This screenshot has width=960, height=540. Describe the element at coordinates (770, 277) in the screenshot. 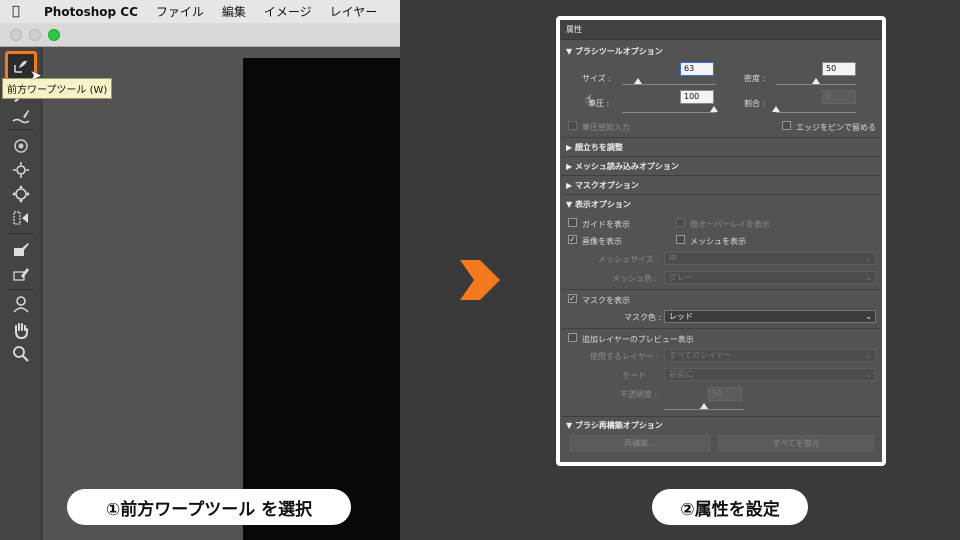

I see `mesh-color-dropdown: グレー ⌄` at that location.